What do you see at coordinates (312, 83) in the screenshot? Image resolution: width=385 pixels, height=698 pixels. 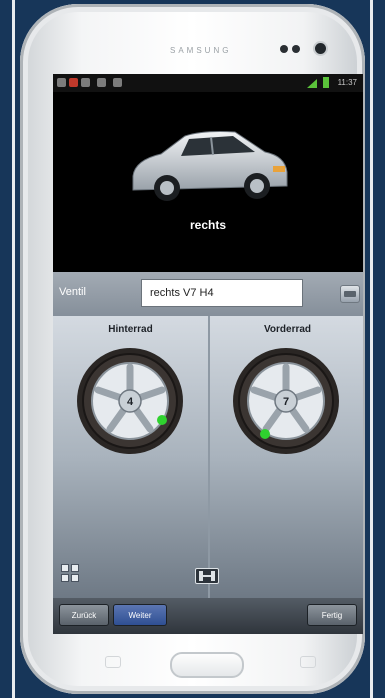 I see `signal-icon` at bounding box center [312, 83].